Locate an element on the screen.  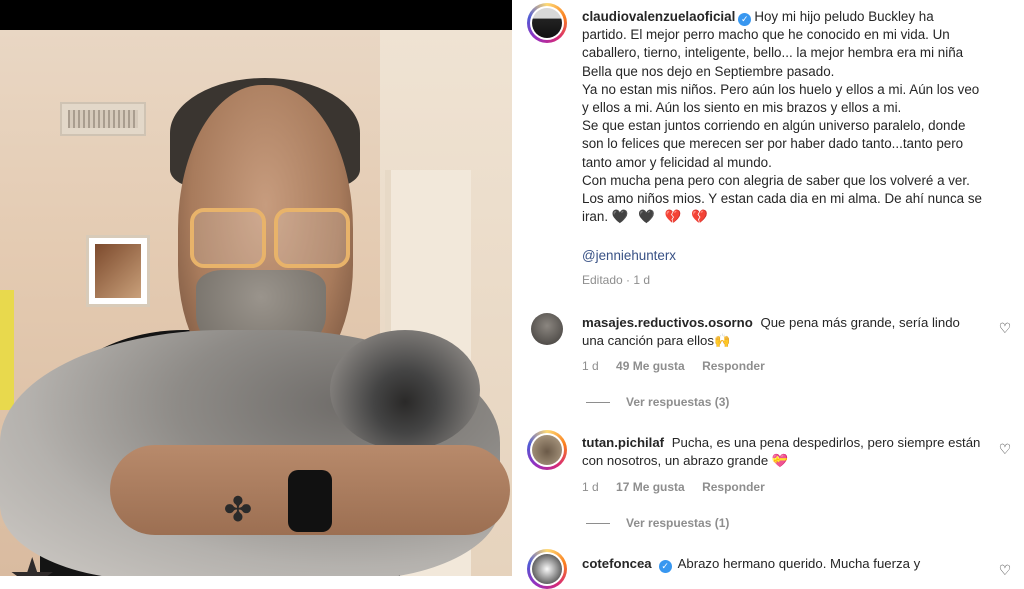
comment-text: Abrazo hermano querido. Mucha fuerza y is located at coordinates (799, 563).